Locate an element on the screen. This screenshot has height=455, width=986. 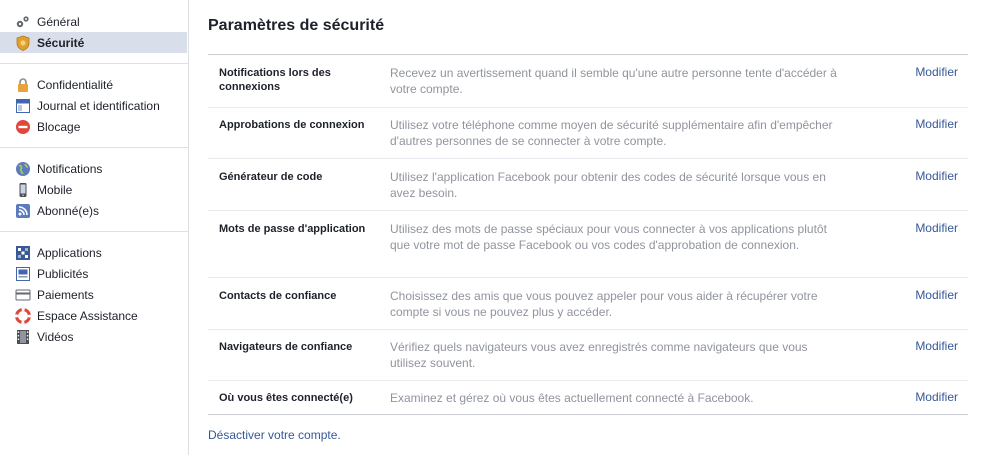
setting-name: Approbations de connexion is located at coordinates (292, 125).